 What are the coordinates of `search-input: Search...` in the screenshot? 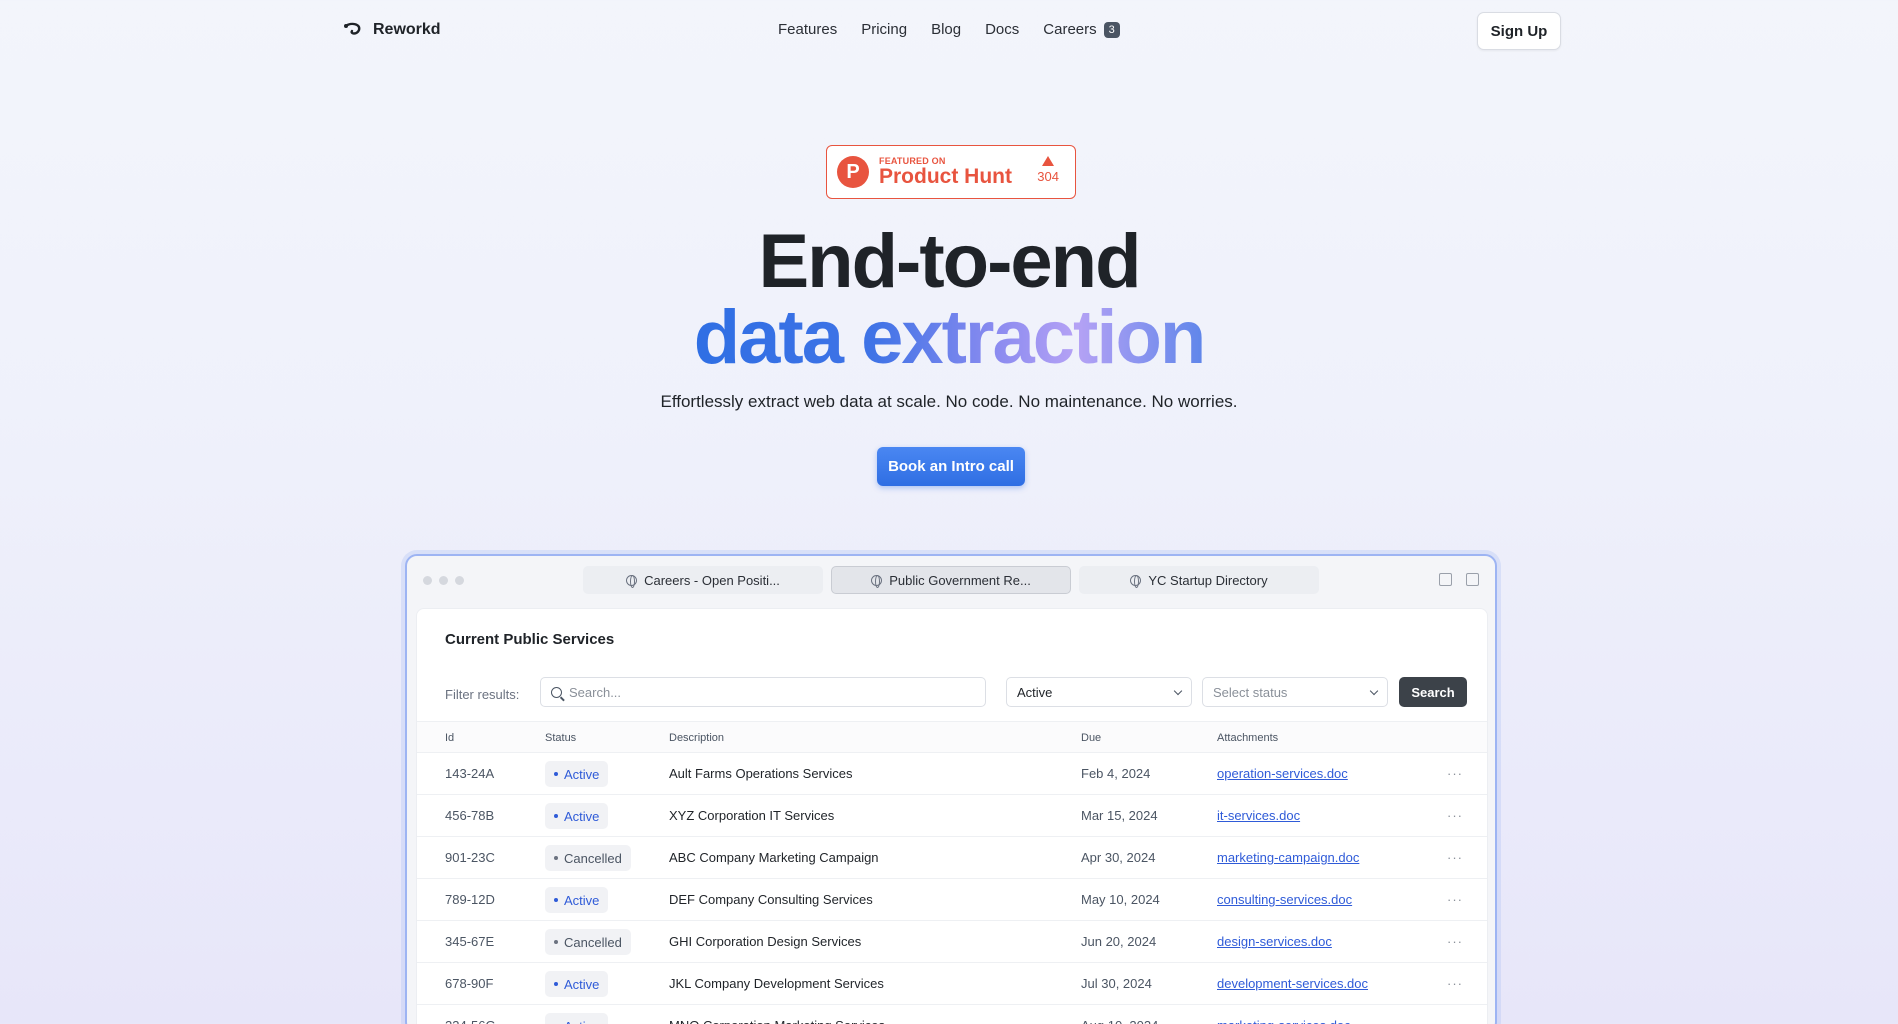 It's located at (763, 692).